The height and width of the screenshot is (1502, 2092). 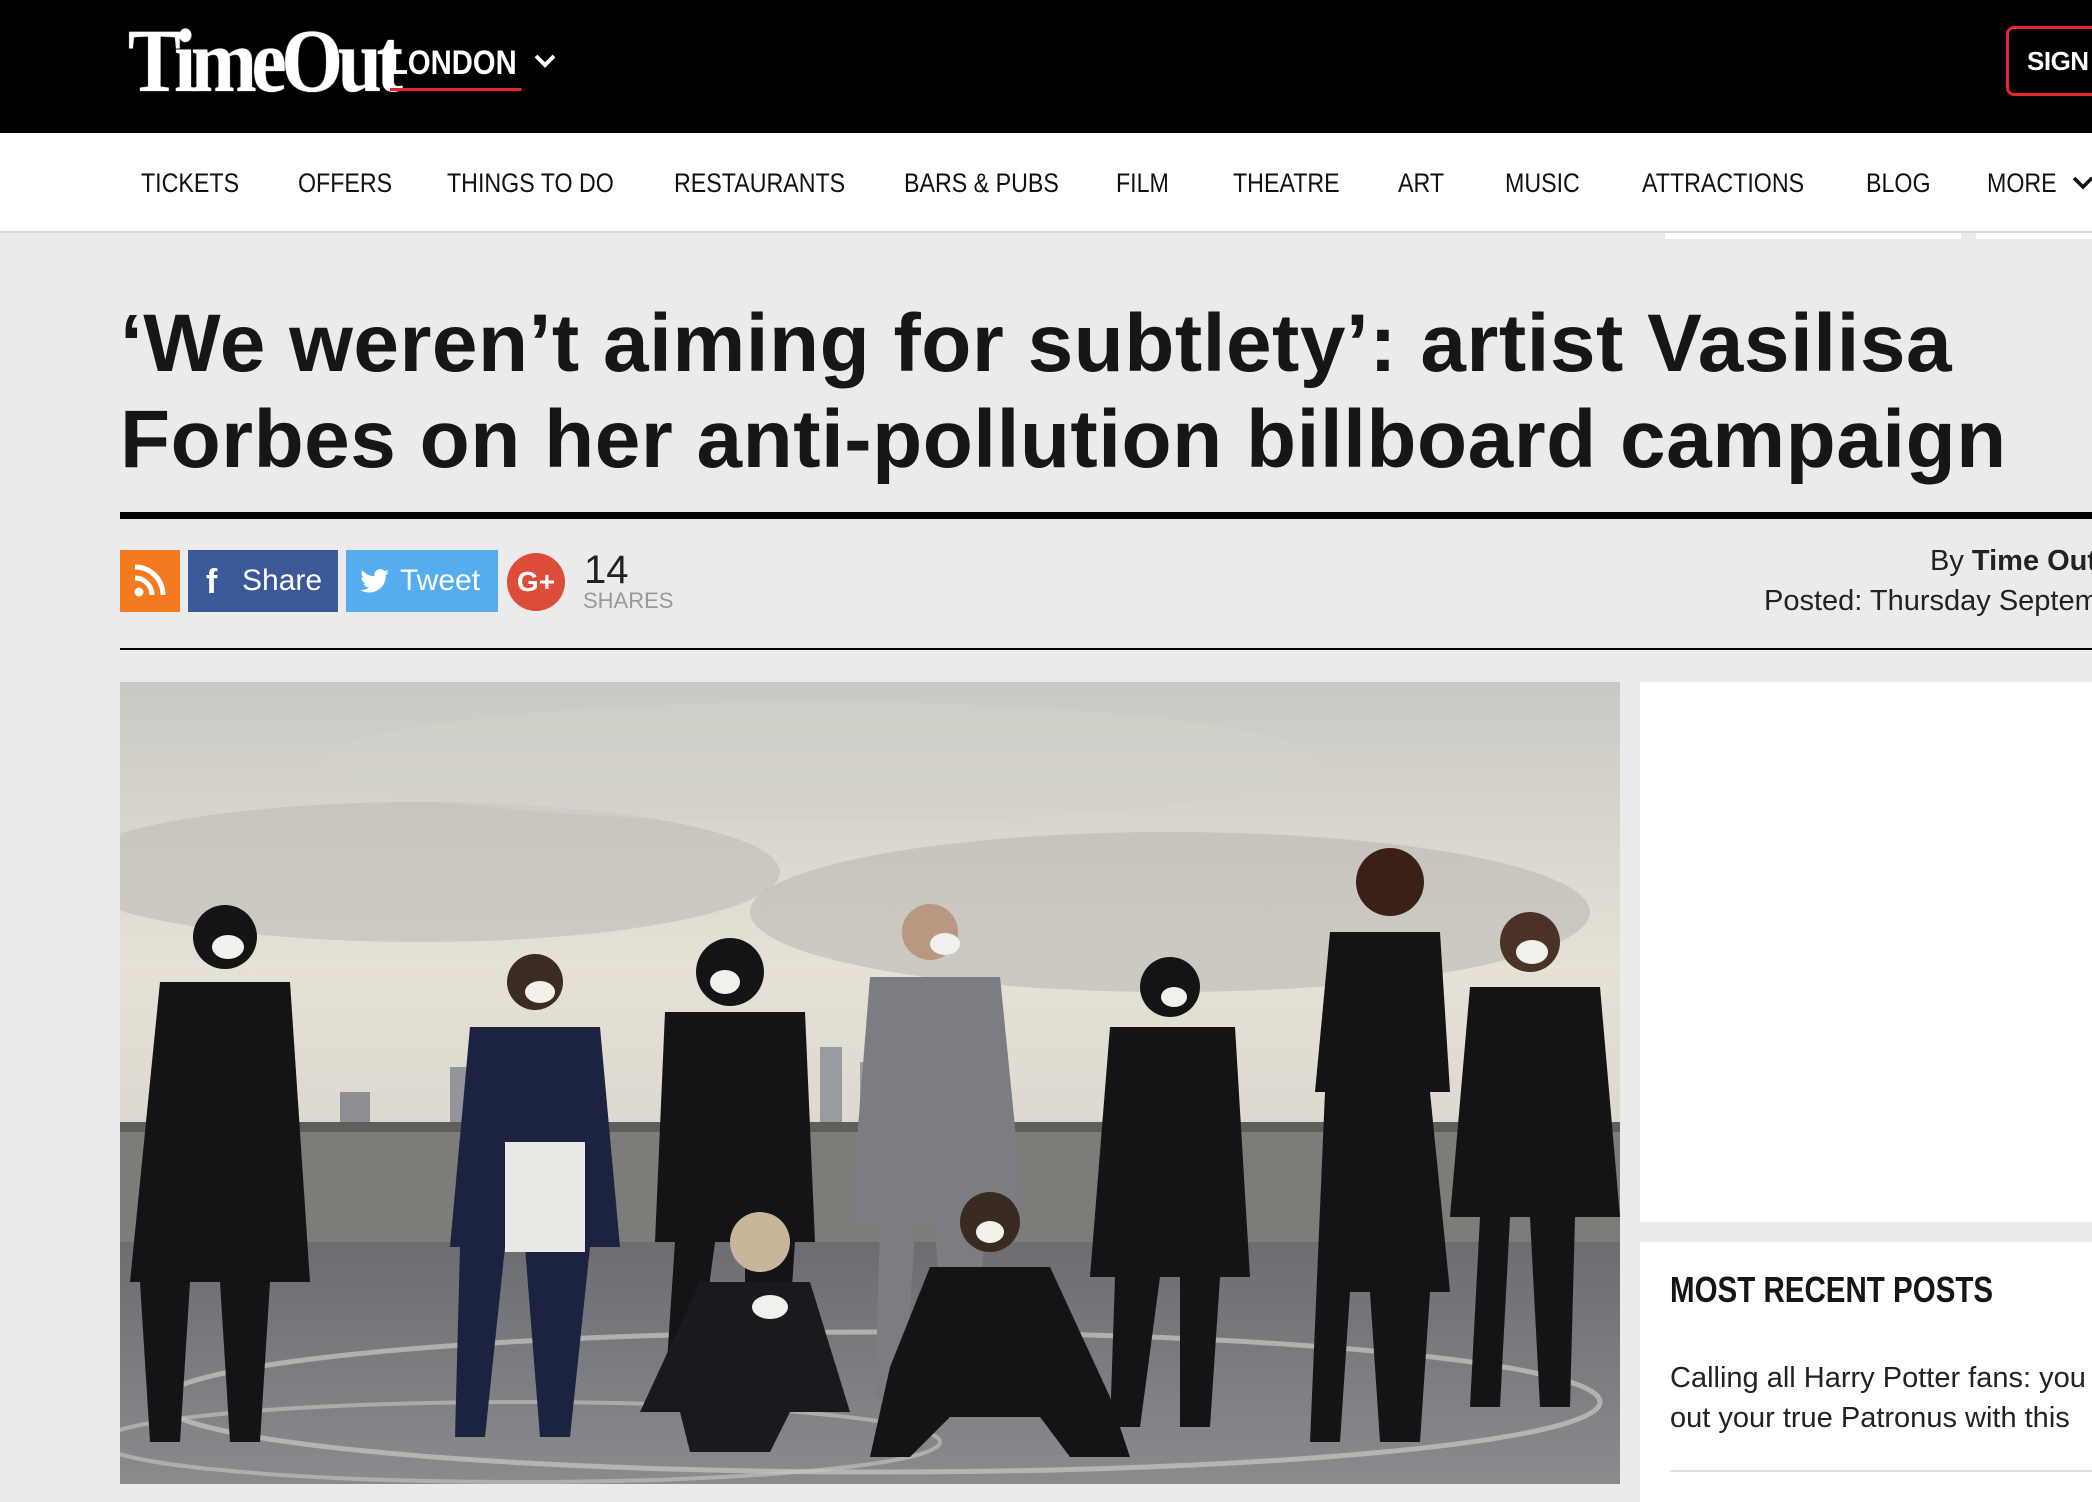 I want to click on rss-button, so click(x=150, y=581).